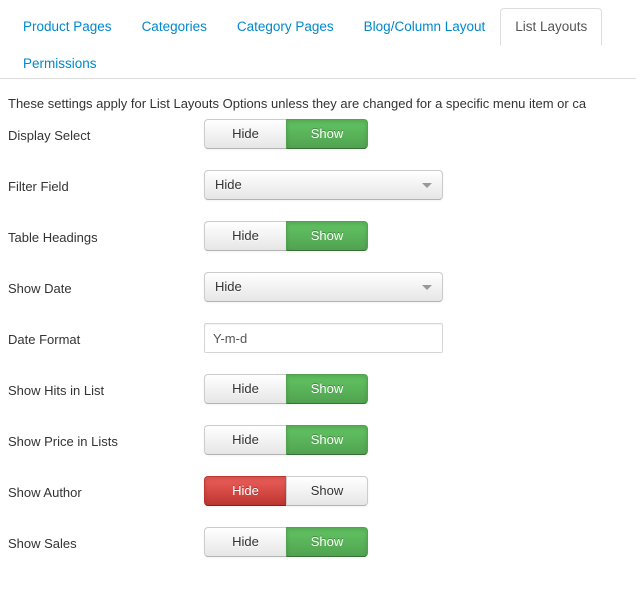 Image resolution: width=636 pixels, height=609 pixels. What do you see at coordinates (49, 135) in the screenshot?
I see `label-display-select: Display Select` at bounding box center [49, 135].